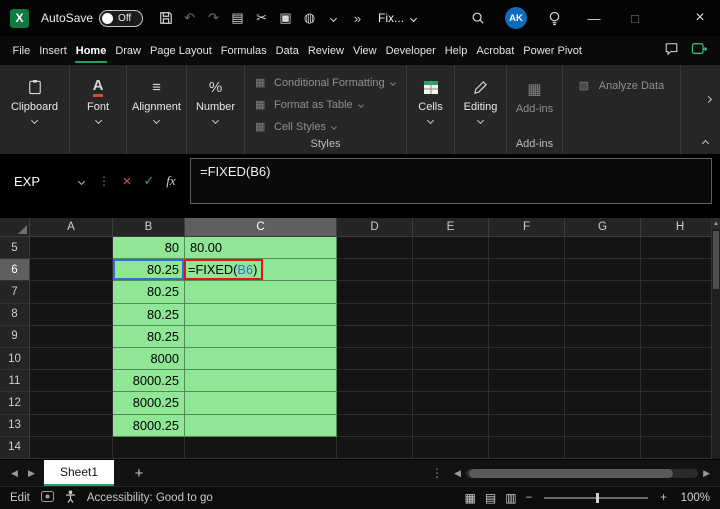 This screenshot has width=720, height=509. What do you see at coordinates (261, 336) in the screenshot?
I see `cell-C9` at bounding box center [261, 336].